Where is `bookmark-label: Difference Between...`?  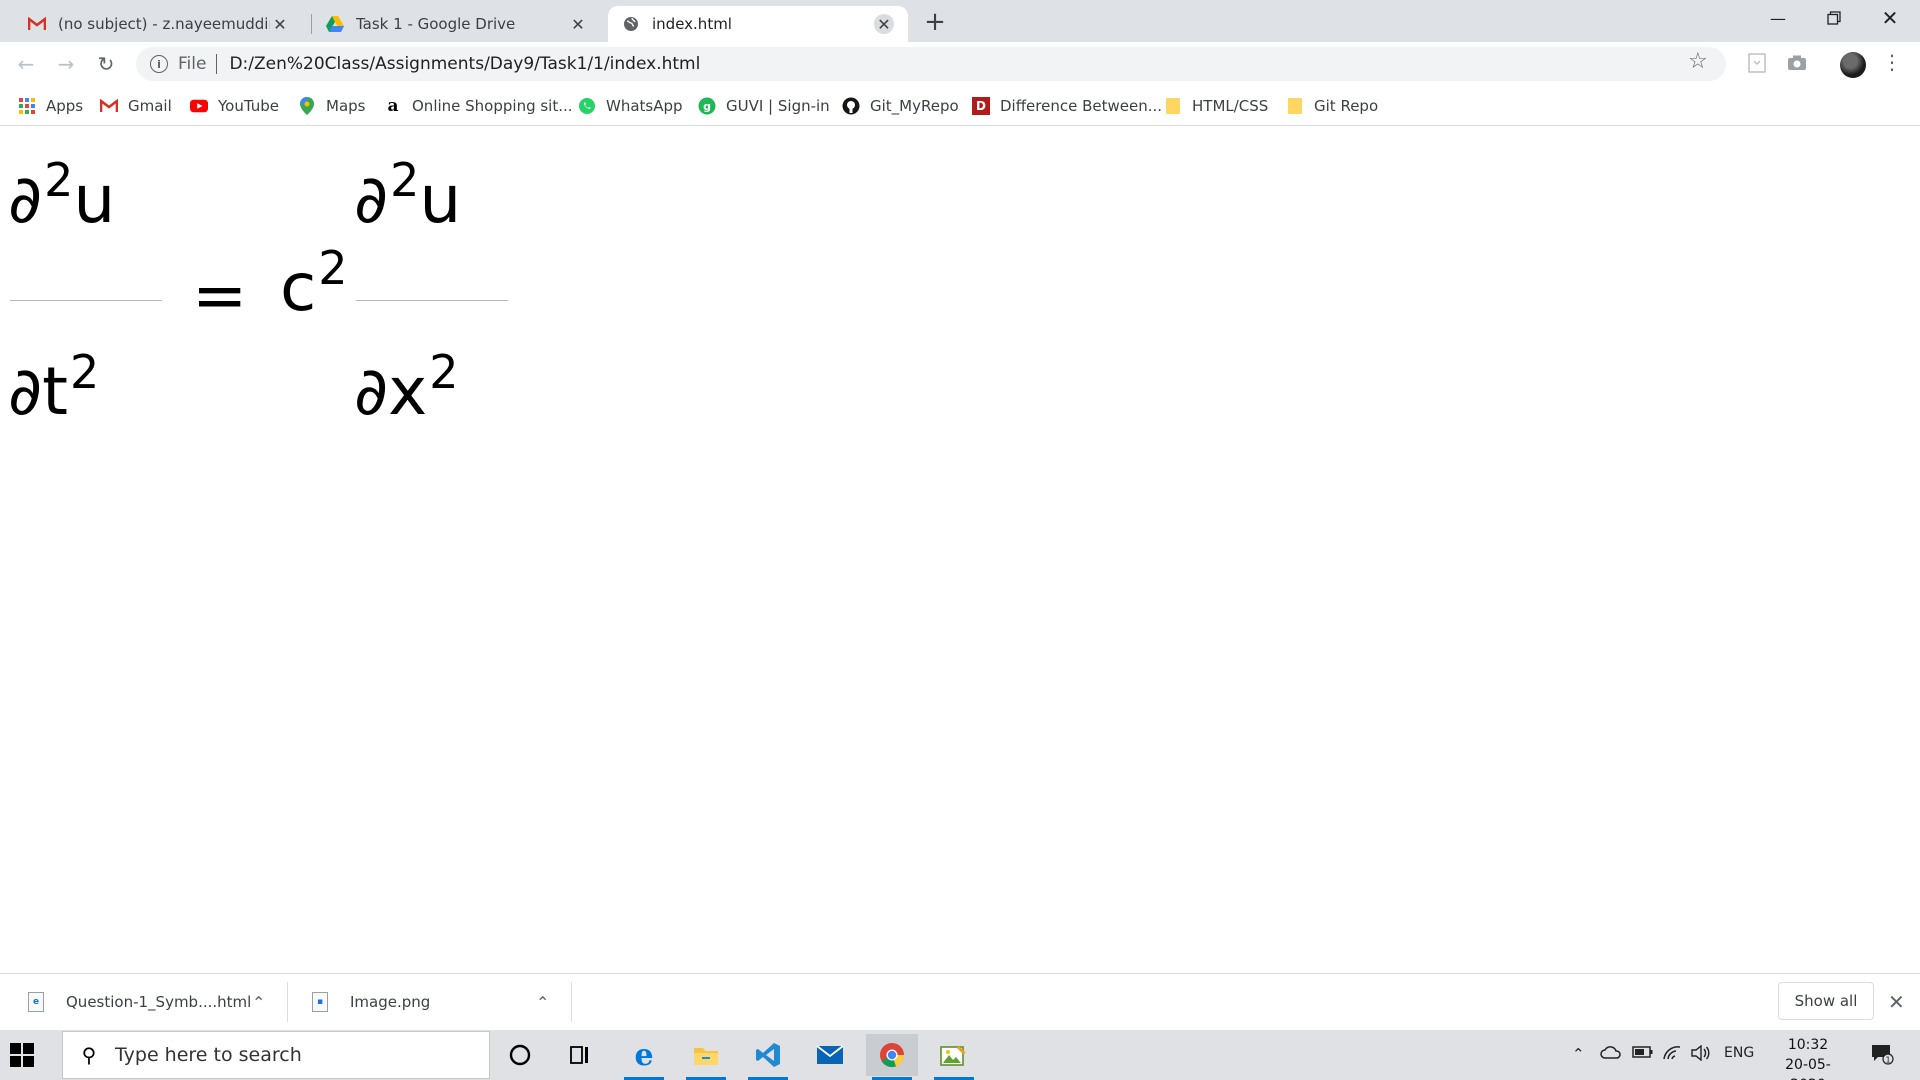
bookmark-label: Difference Between... is located at coordinates (1081, 106).